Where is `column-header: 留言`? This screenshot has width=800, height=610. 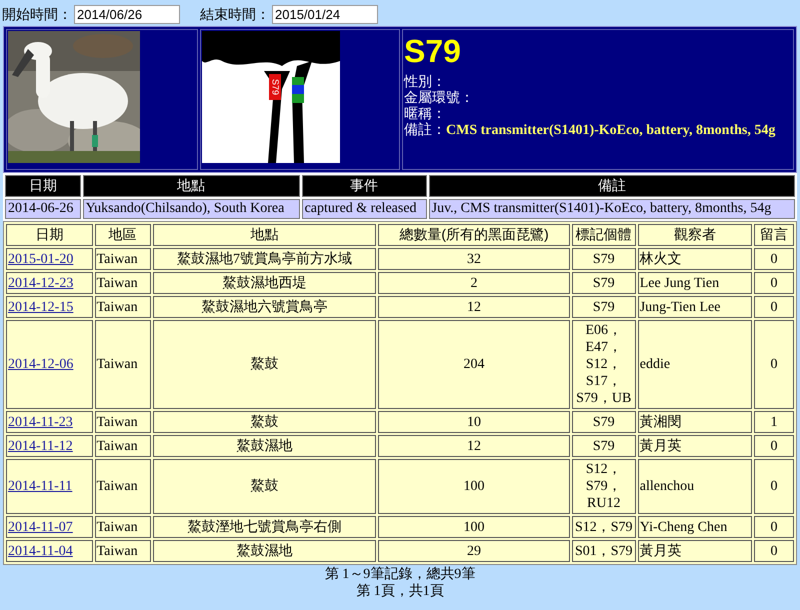 column-header: 留言 is located at coordinates (774, 235).